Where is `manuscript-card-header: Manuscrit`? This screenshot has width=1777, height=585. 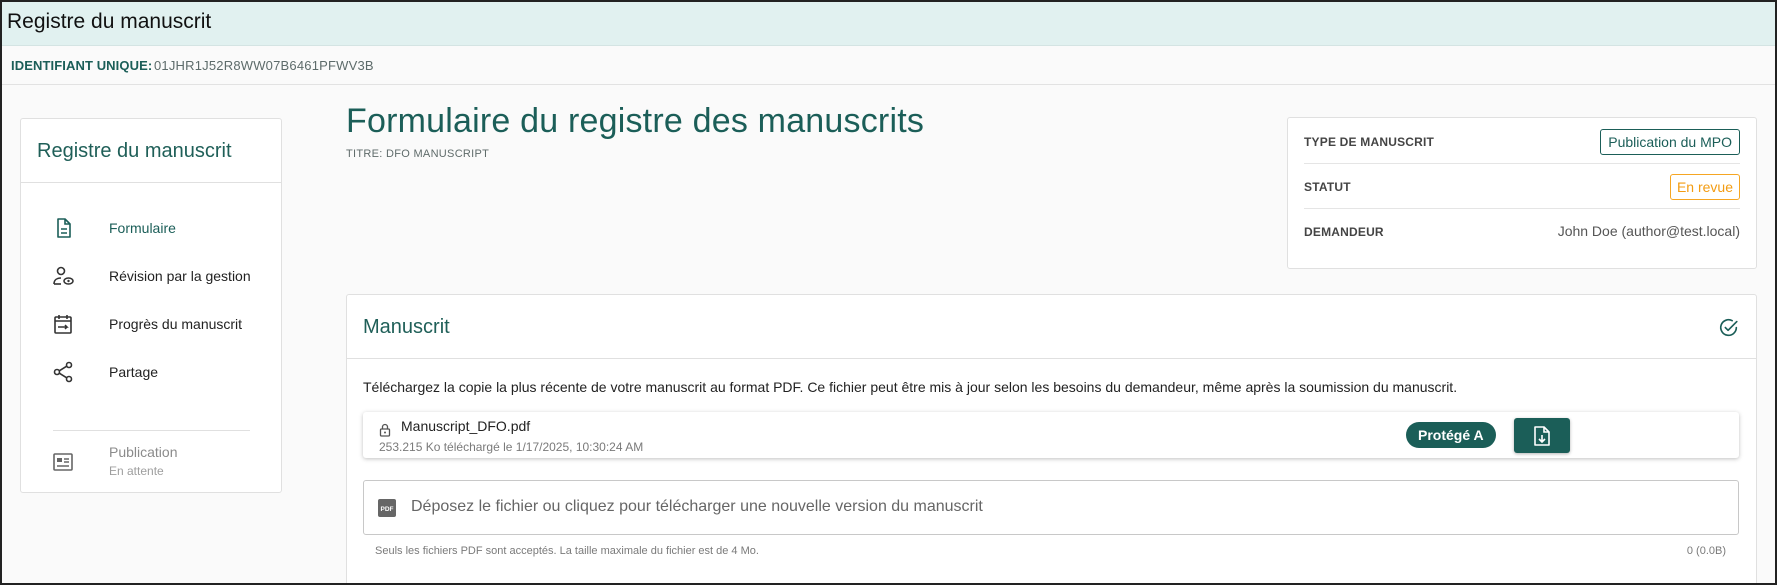 manuscript-card-header: Manuscrit is located at coordinates (1051, 327).